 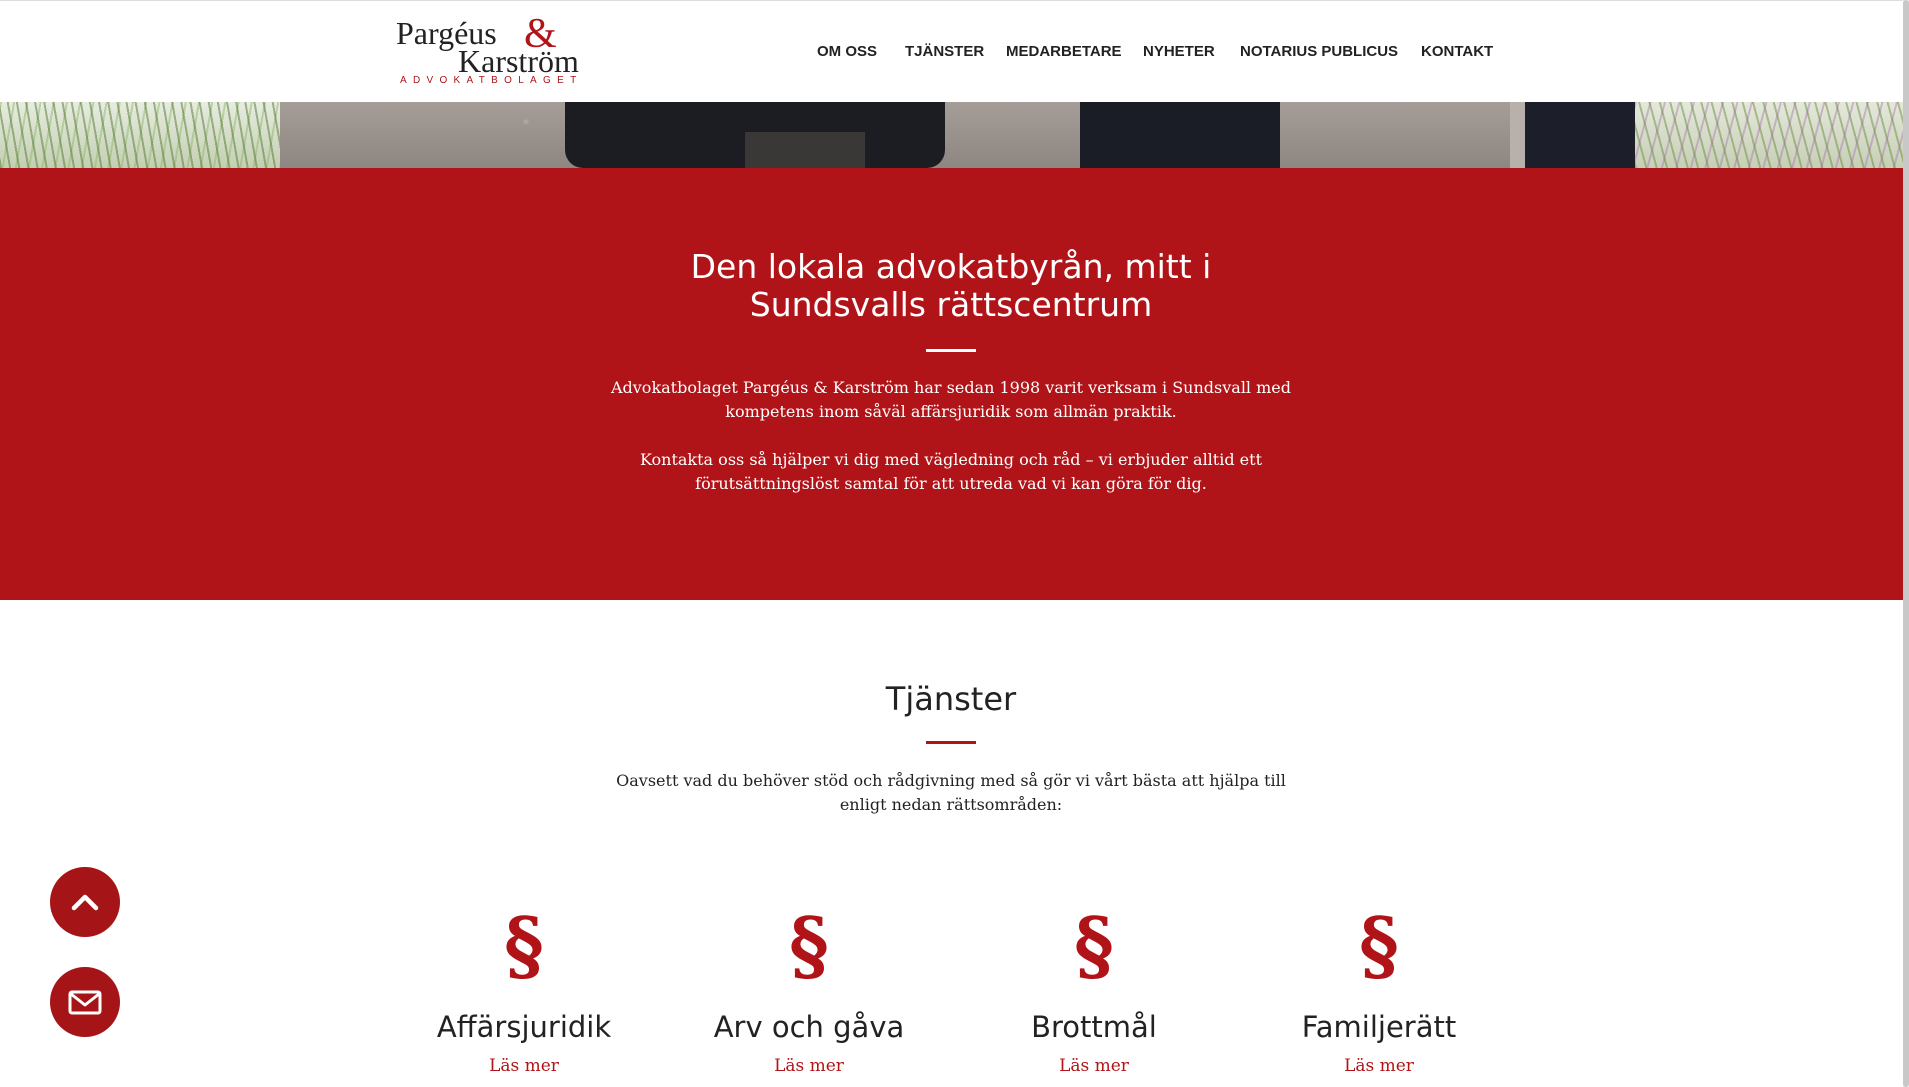 What do you see at coordinates (951, 742) in the screenshot?
I see `services-divider` at bounding box center [951, 742].